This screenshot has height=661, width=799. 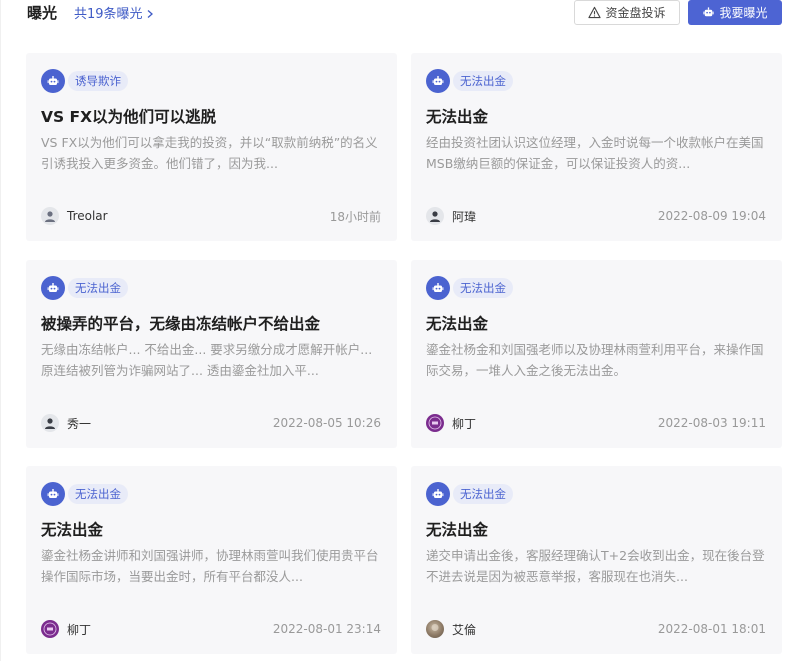 I want to click on card-title: VS FX以为他们可以逃脱, so click(x=129, y=117).